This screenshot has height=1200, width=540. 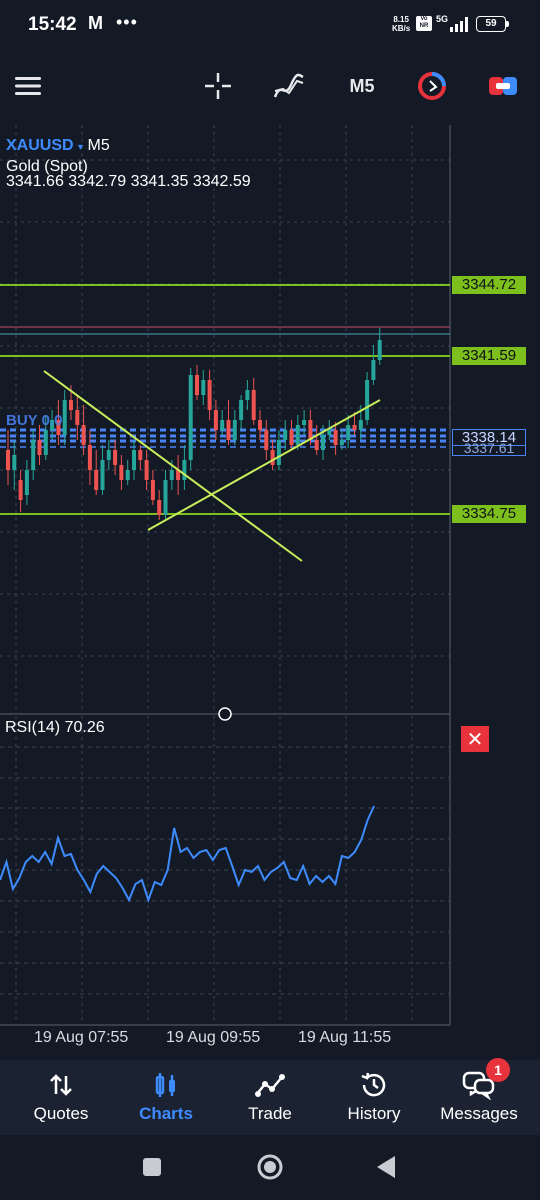 What do you see at coordinates (374, 1085) in the screenshot?
I see `history-icon` at bounding box center [374, 1085].